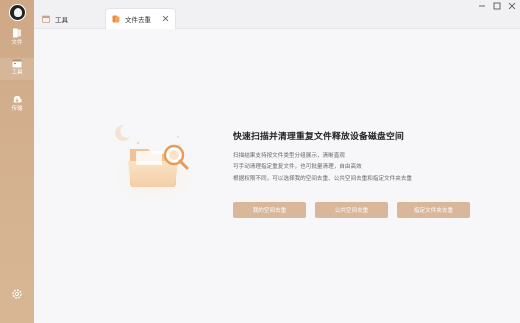 This screenshot has width=520, height=323. Describe the element at coordinates (154, 163) in the screenshot. I see `folder-search-illustration` at that location.